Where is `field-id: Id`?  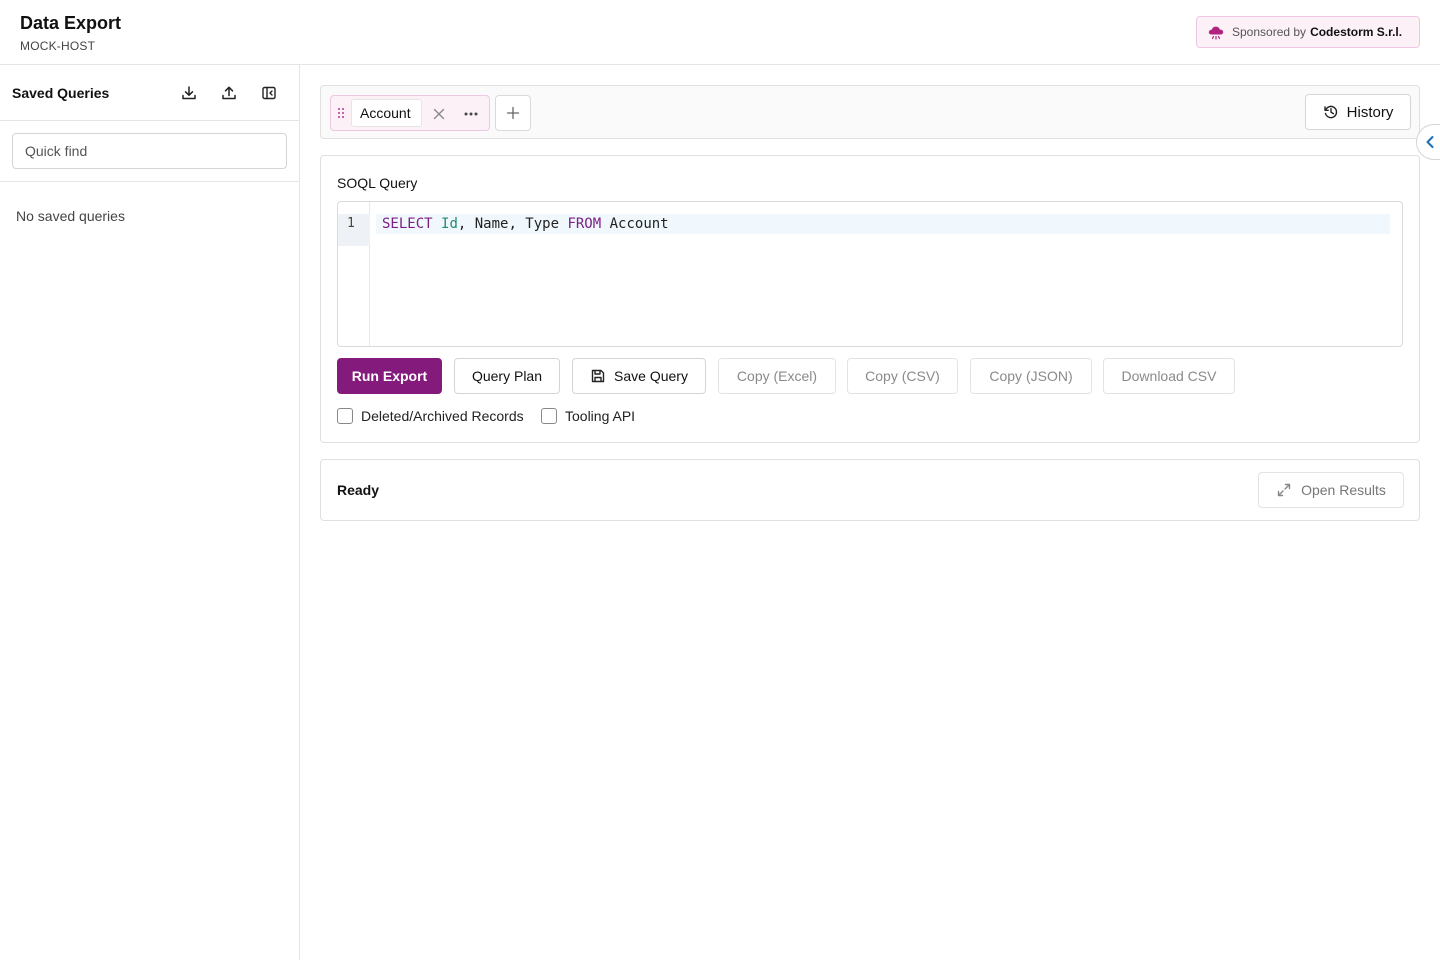 field-id: Id is located at coordinates (449, 224).